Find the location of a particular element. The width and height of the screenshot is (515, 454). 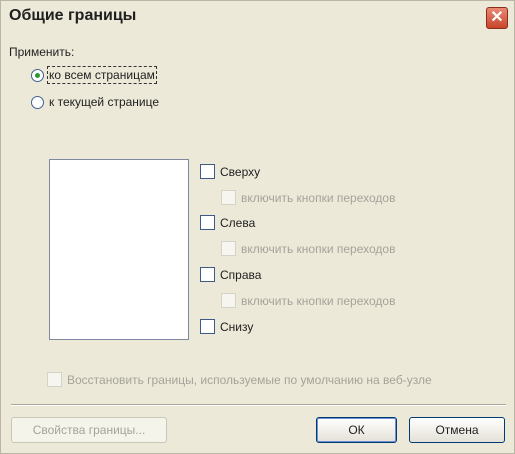

separator is located at coordinates (258, 405).